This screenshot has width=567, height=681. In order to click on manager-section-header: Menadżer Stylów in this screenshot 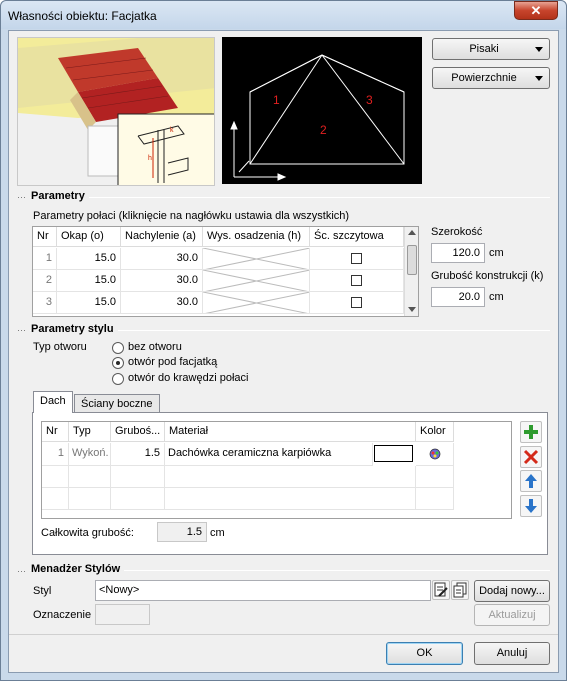, I will do `click(78, 569)`.